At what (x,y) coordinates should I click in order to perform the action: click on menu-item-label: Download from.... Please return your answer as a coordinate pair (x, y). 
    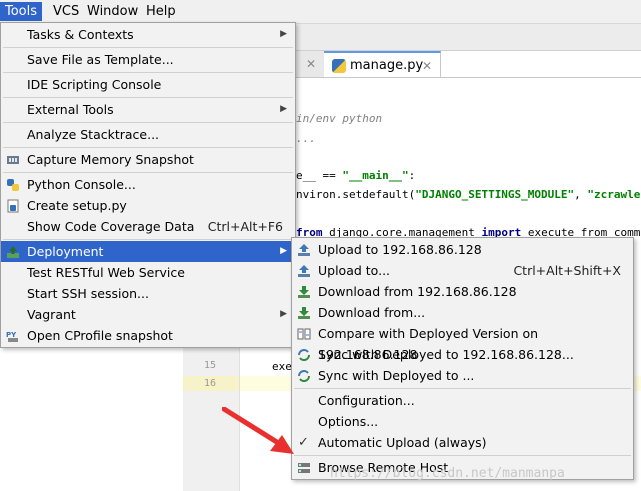
    Looking at the image, I should click on (372, 312).